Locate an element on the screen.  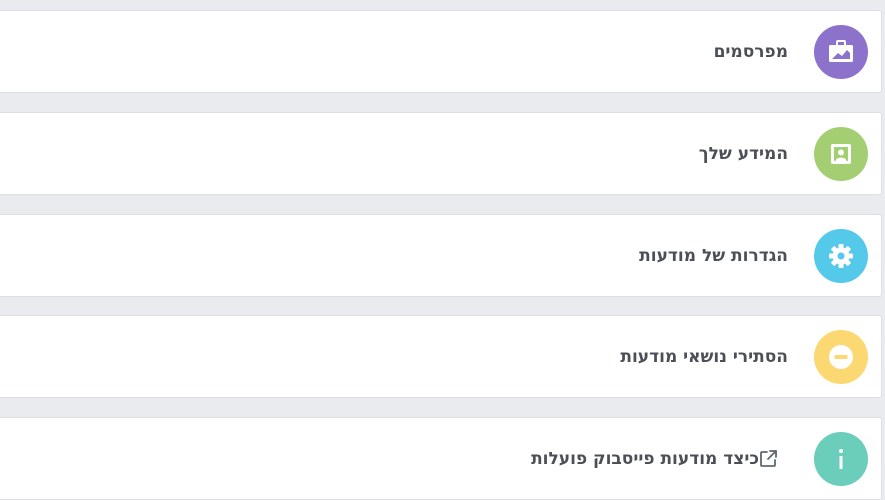
section-label: הסתירי נושאי מודעות is located at coordinates (704, 356).